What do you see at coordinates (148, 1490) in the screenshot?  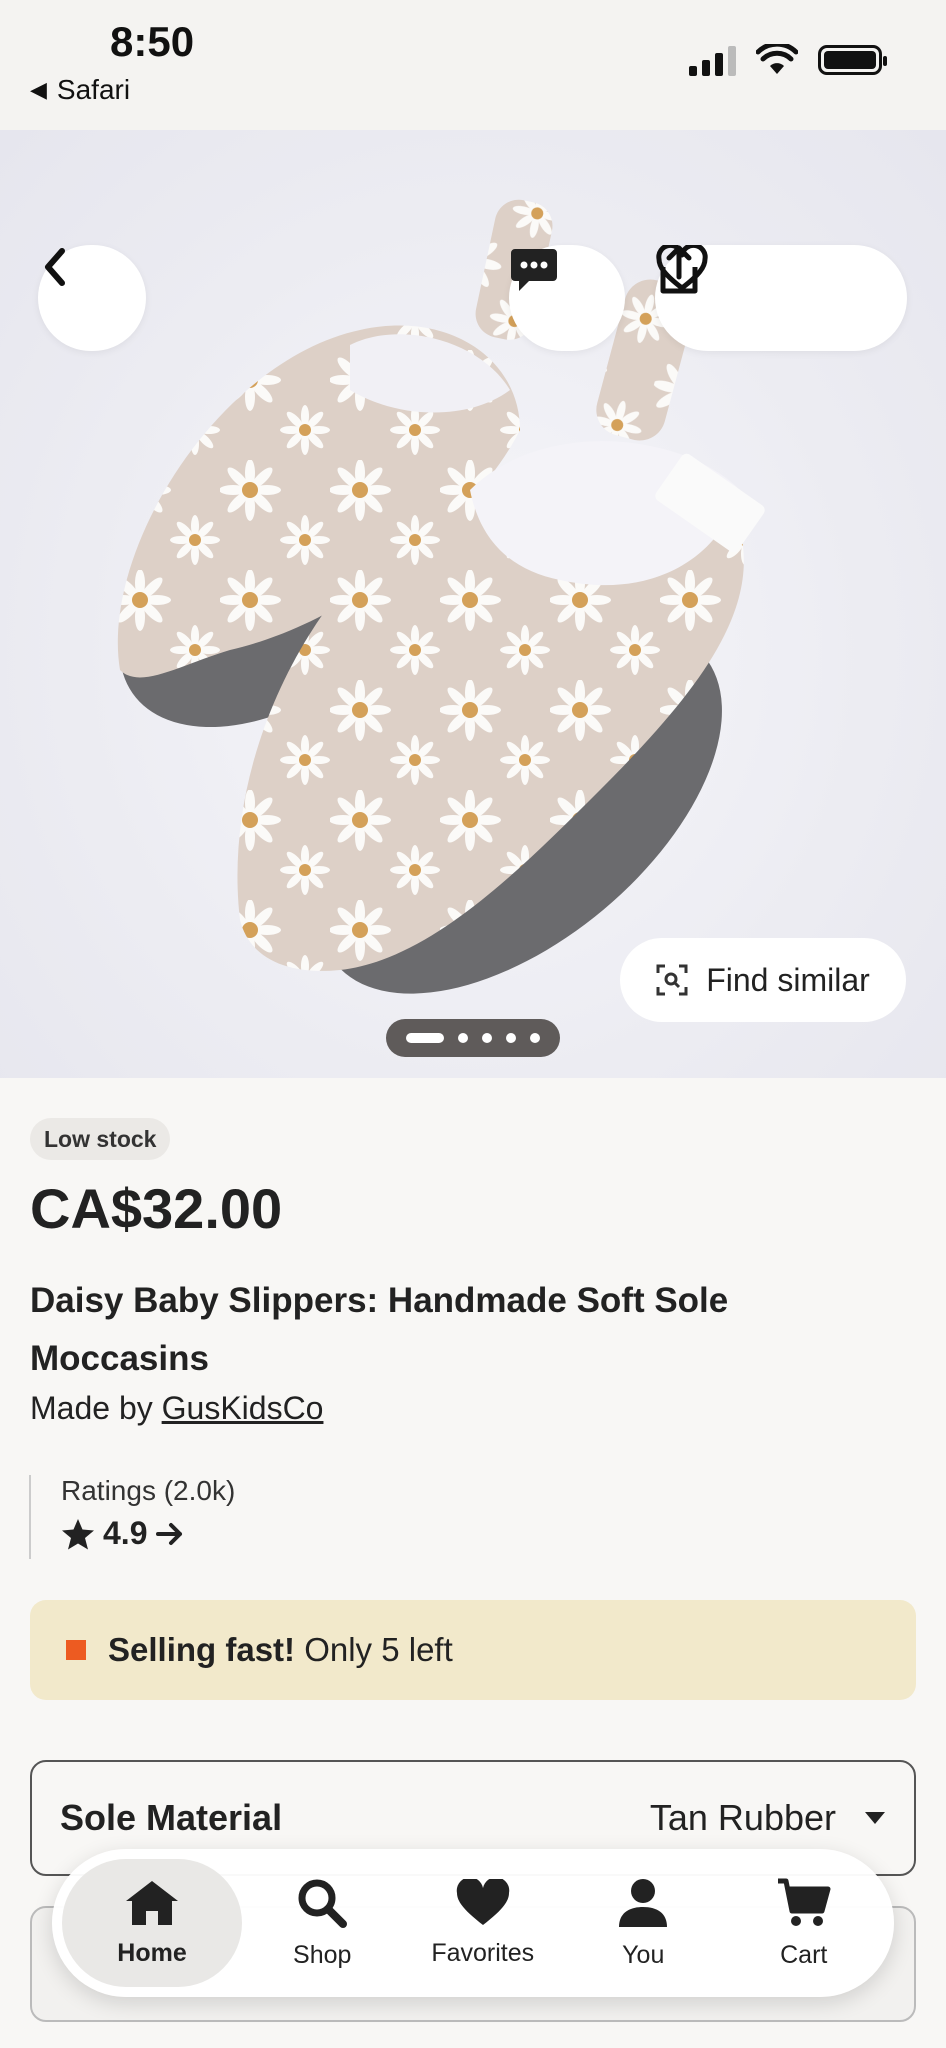 I see `ratings-label: Ratings (2.0k)` at bounding box center [148, 1490].